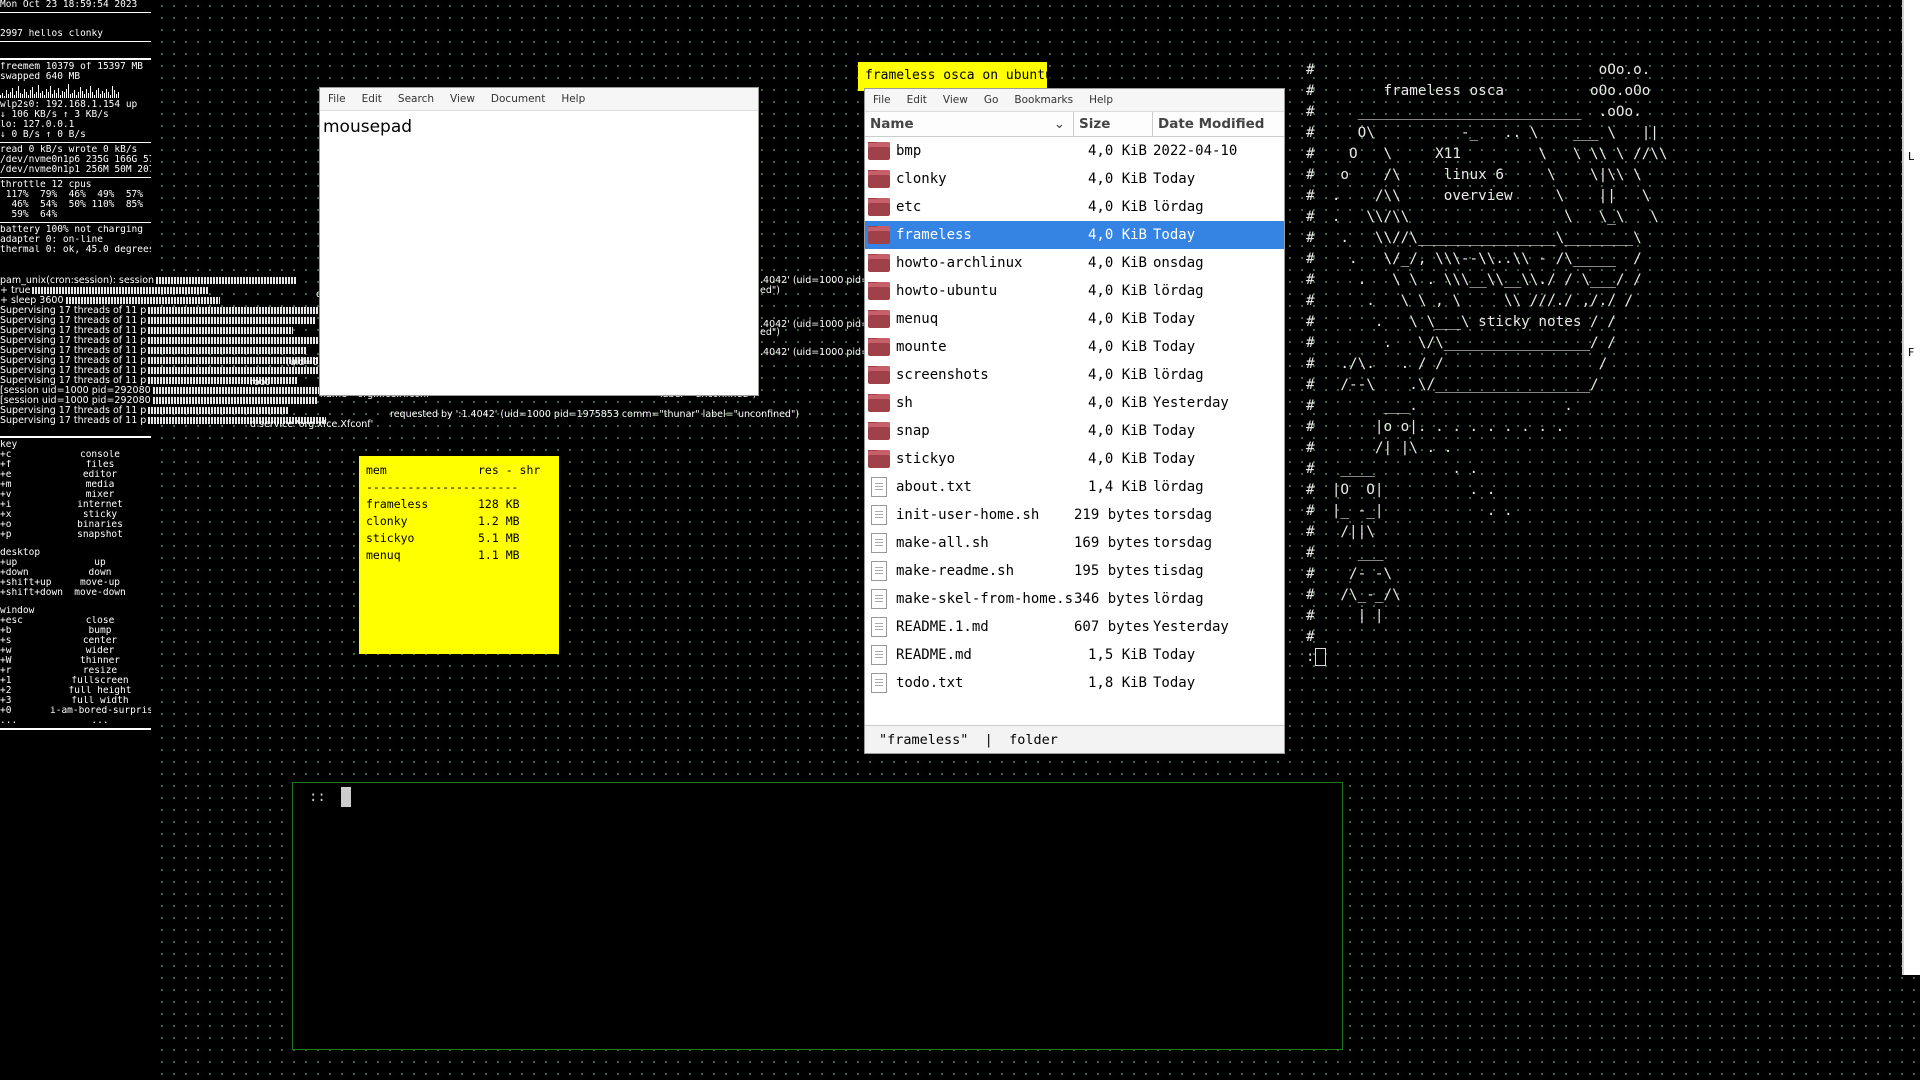 The width and height of the screenshot is (1920, 1080). What do you see at coordinates (573, 99) in the screenshot?
I see `mousepad-menu-help: Help` at bounding box center [573, 99].